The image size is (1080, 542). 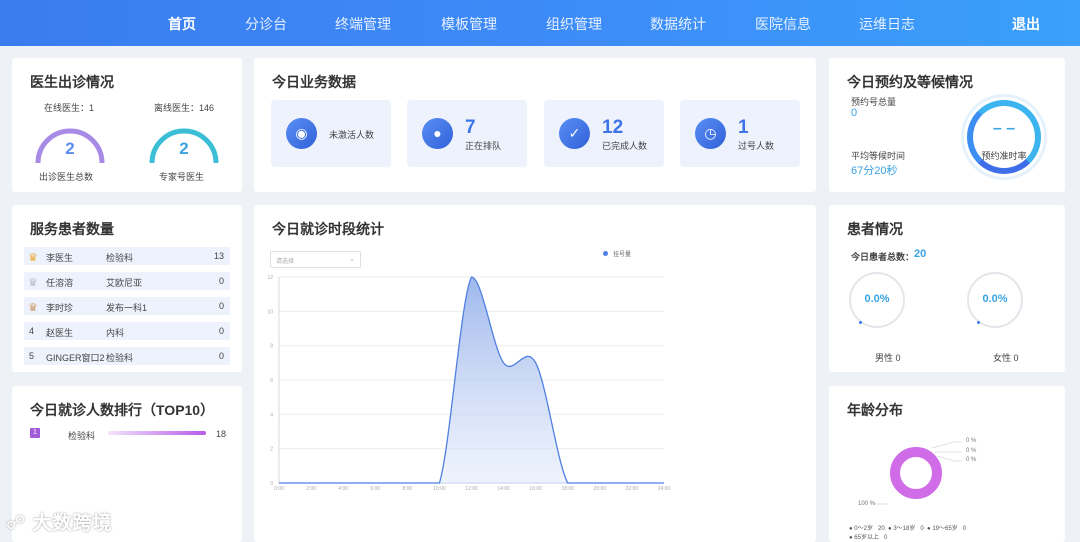 I want to click on table-row: ♛ 李时珍 发布一科1 0, so click(x=127, y=306).